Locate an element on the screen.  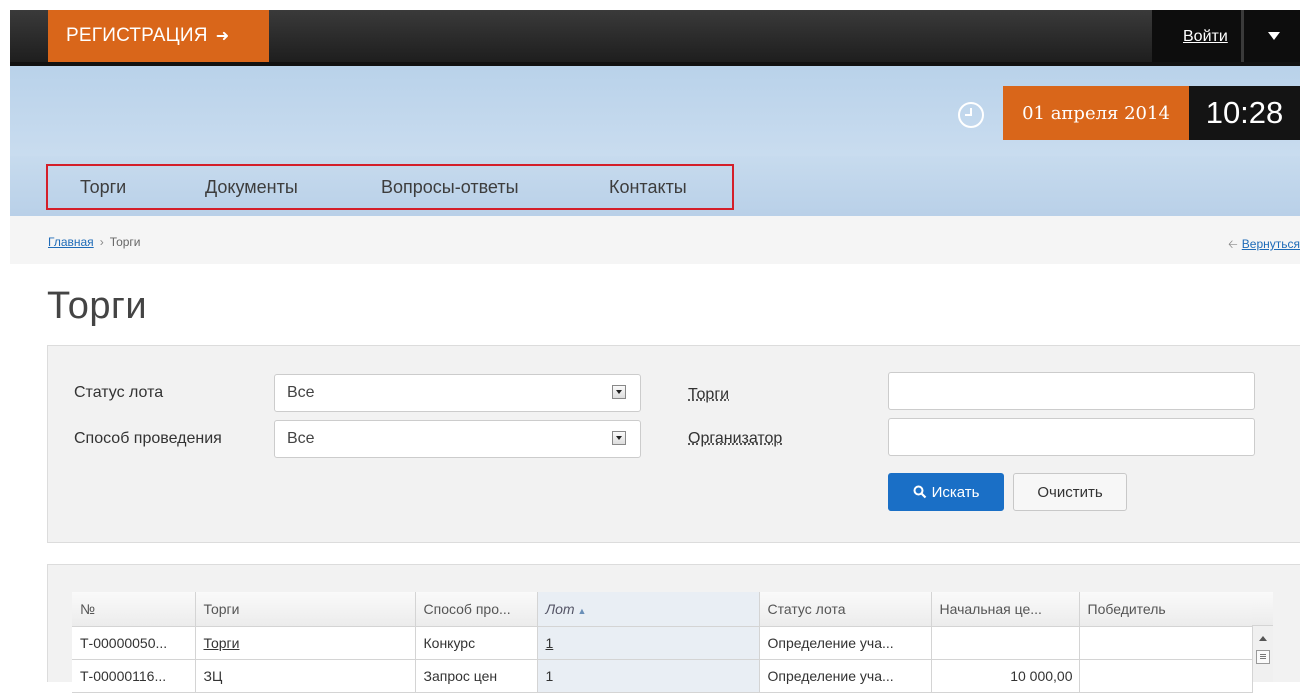
column-header: Статус лота is located at coordinates (845, 609).